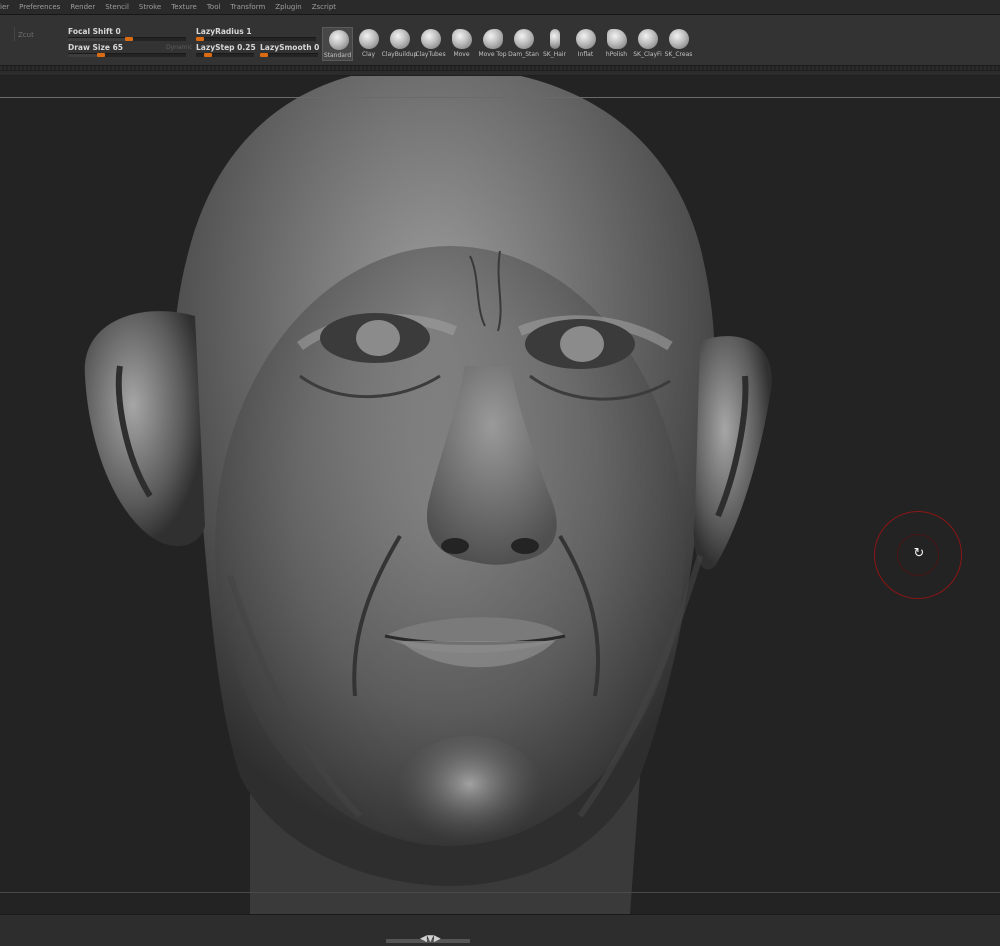 This screenshot has width=1000, height=946. I want to click on brush-inflate: Inflat, so click(585, 44).